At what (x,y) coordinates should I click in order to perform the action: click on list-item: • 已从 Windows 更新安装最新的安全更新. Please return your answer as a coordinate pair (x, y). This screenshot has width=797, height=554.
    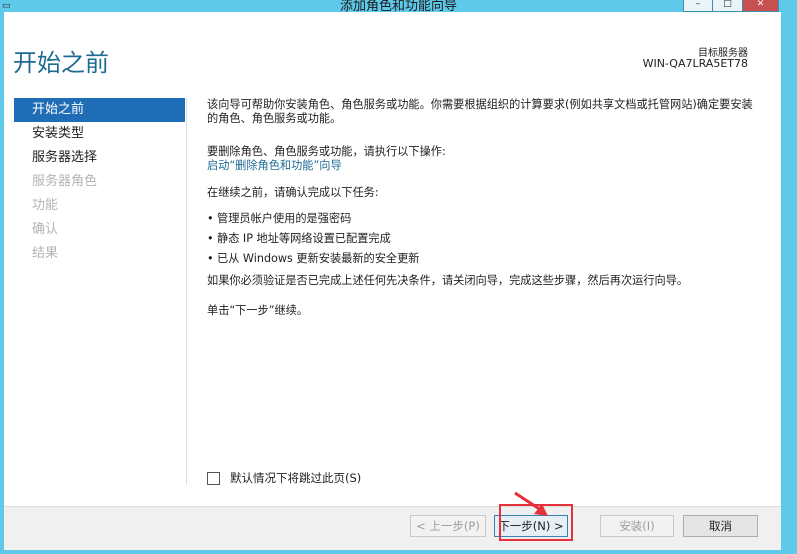
    Looking at the image, I should click on (313, 258).